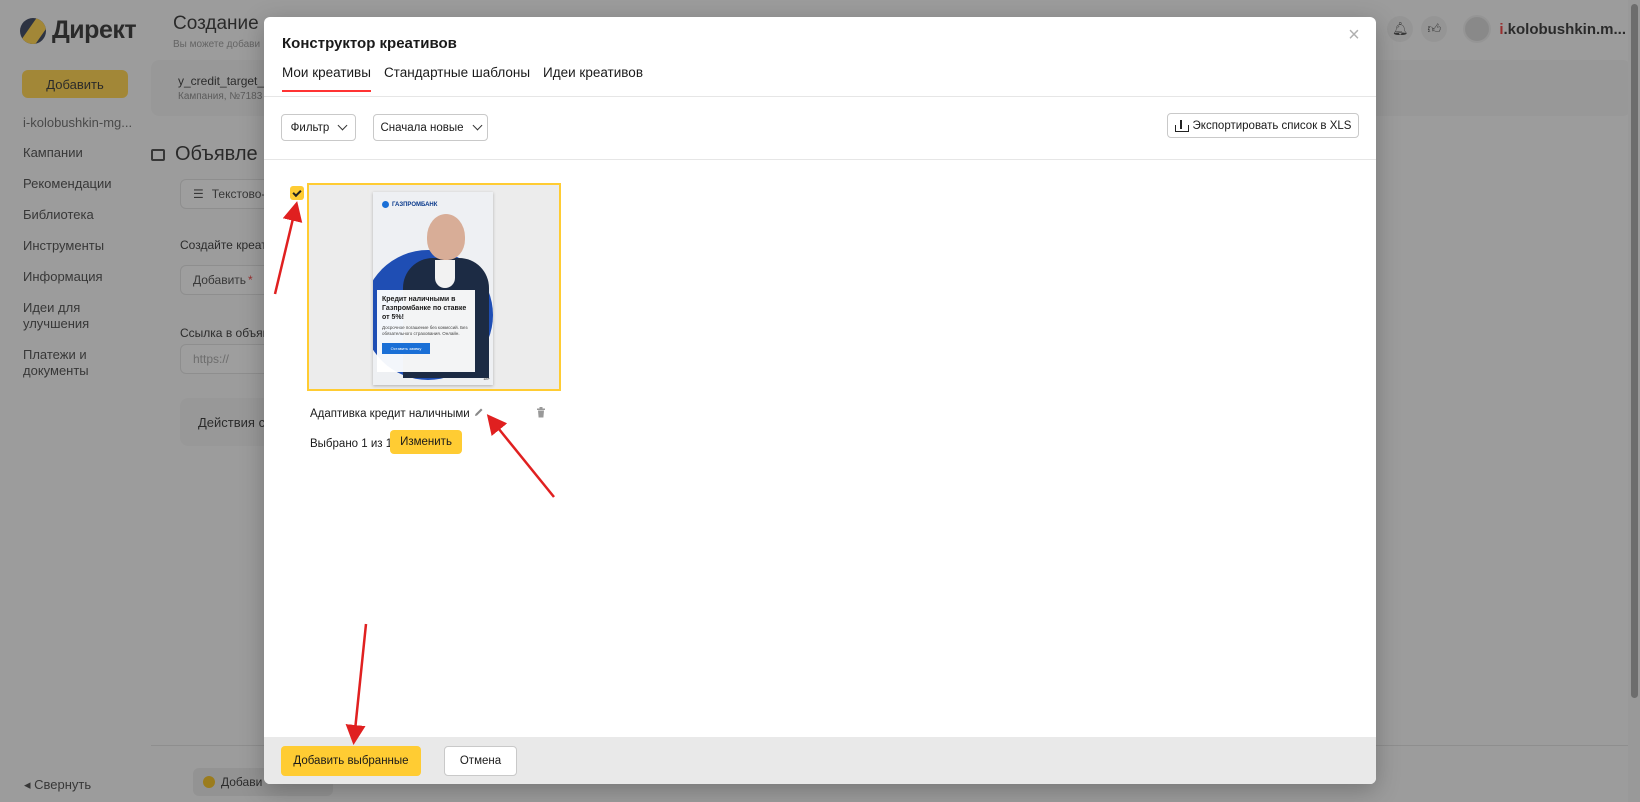  What do you see at coordinates (422, 127) in the screenshot?
I see `sort-label: Сначала новые` at bounding box center [422, 127].